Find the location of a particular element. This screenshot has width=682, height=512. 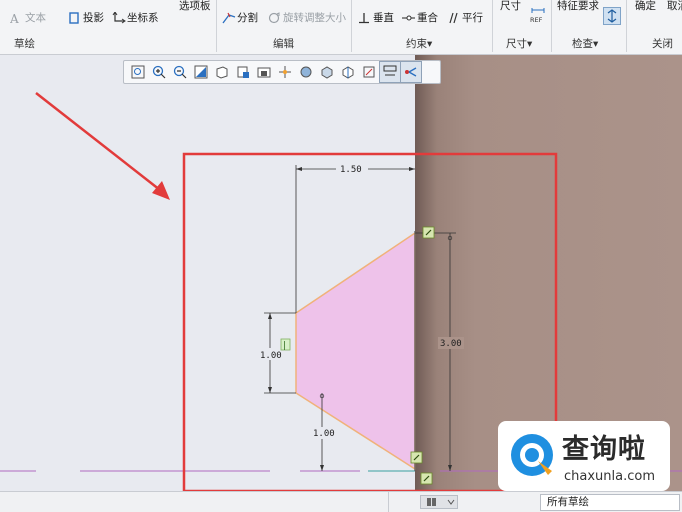

project-label: 投影 is located at coordinates (93, 18).